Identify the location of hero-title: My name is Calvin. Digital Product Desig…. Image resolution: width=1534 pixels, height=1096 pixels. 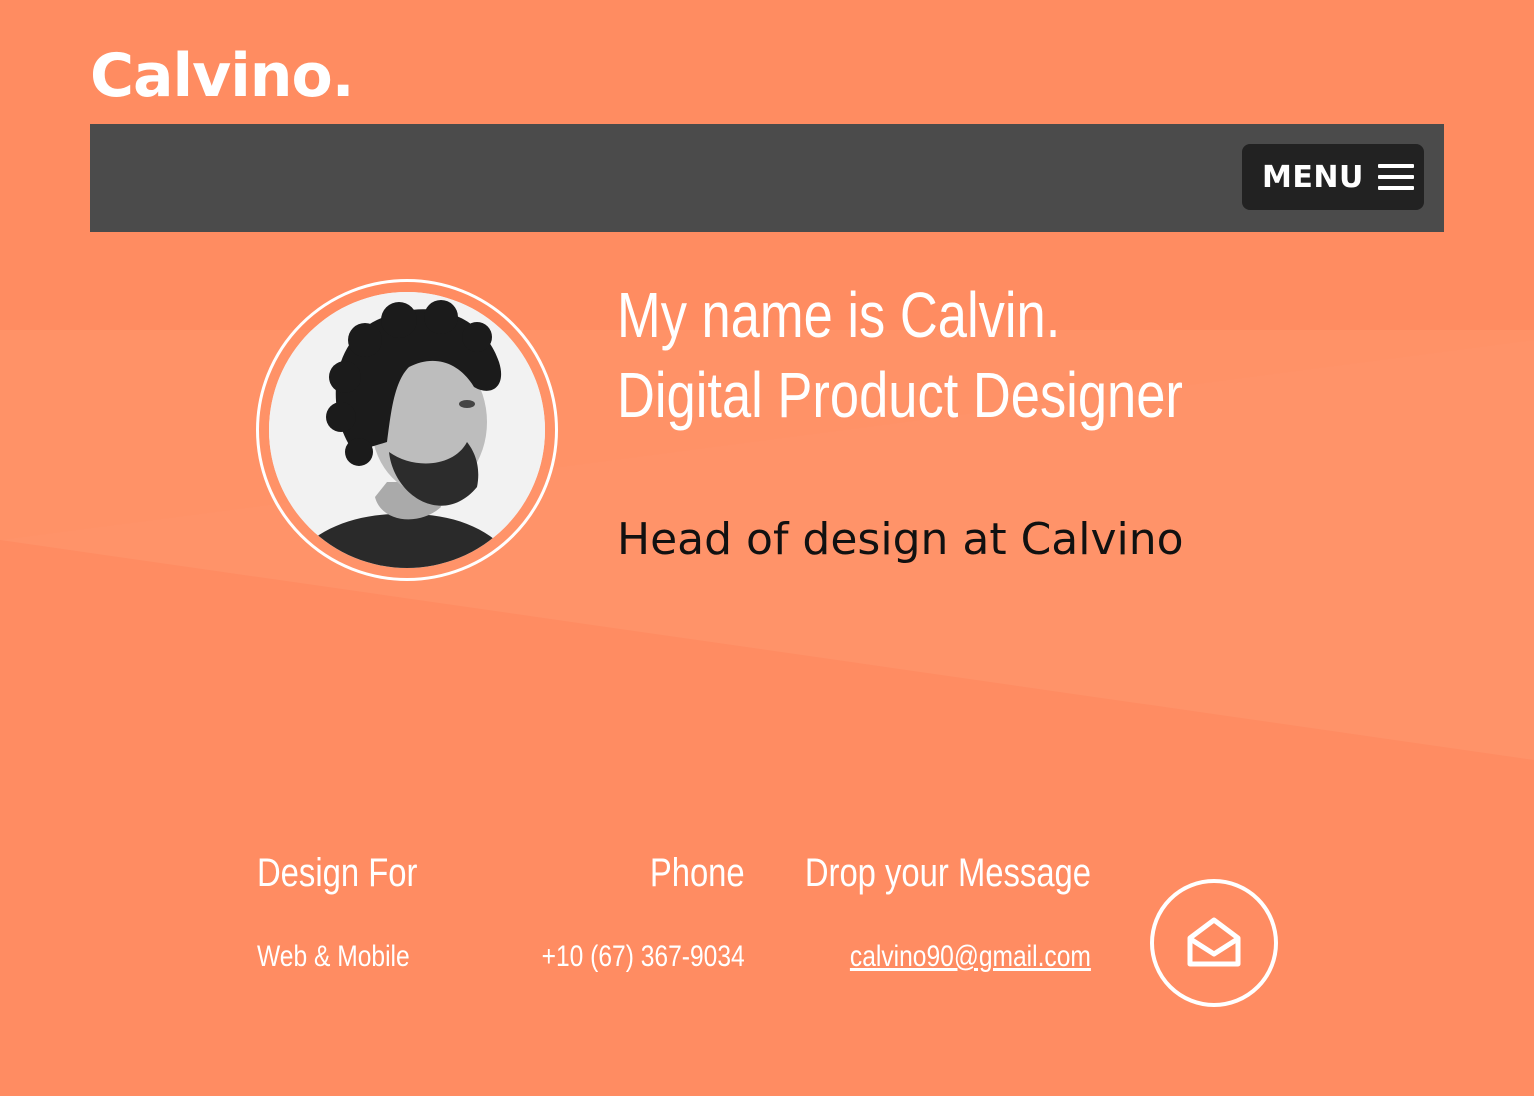
(900, 355).